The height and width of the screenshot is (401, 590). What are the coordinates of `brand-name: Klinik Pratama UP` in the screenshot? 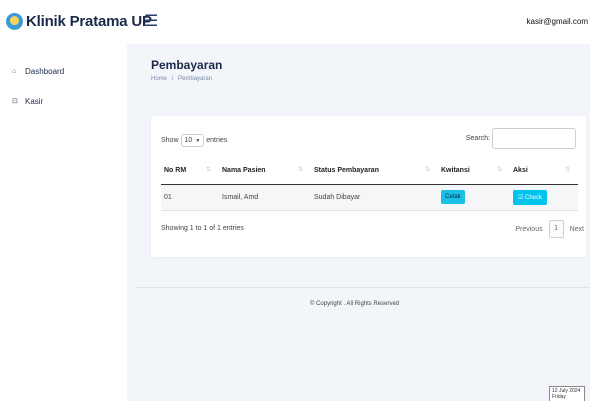 It's located at (89, 21).